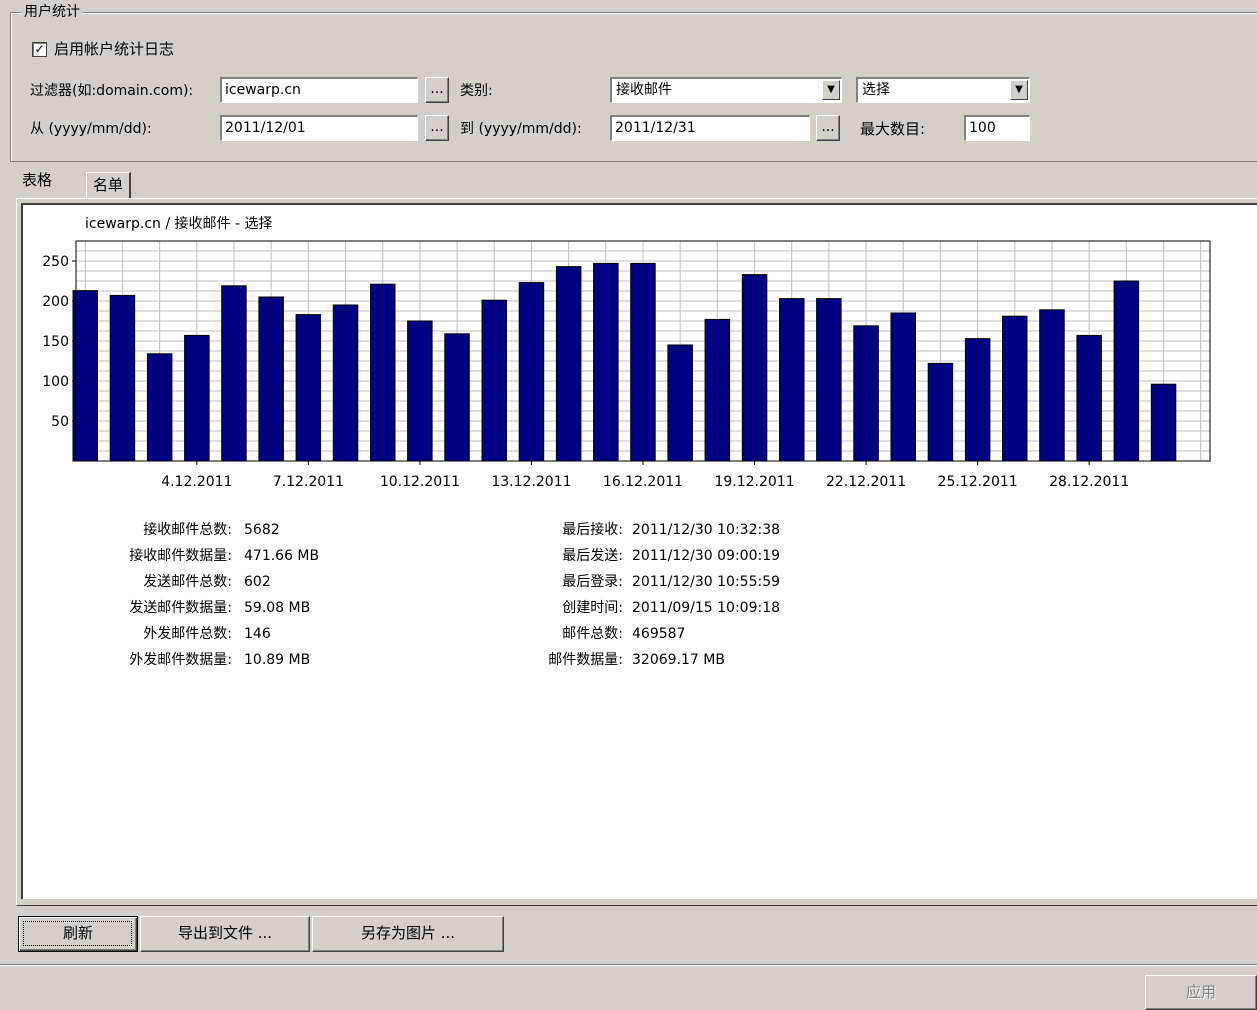 The width and height of the screenshot is (1257, 1010). What do you see at coordinates (257, 634) in the screenshot?
I see `stat-value: 146` at bounding box center [257, 634].